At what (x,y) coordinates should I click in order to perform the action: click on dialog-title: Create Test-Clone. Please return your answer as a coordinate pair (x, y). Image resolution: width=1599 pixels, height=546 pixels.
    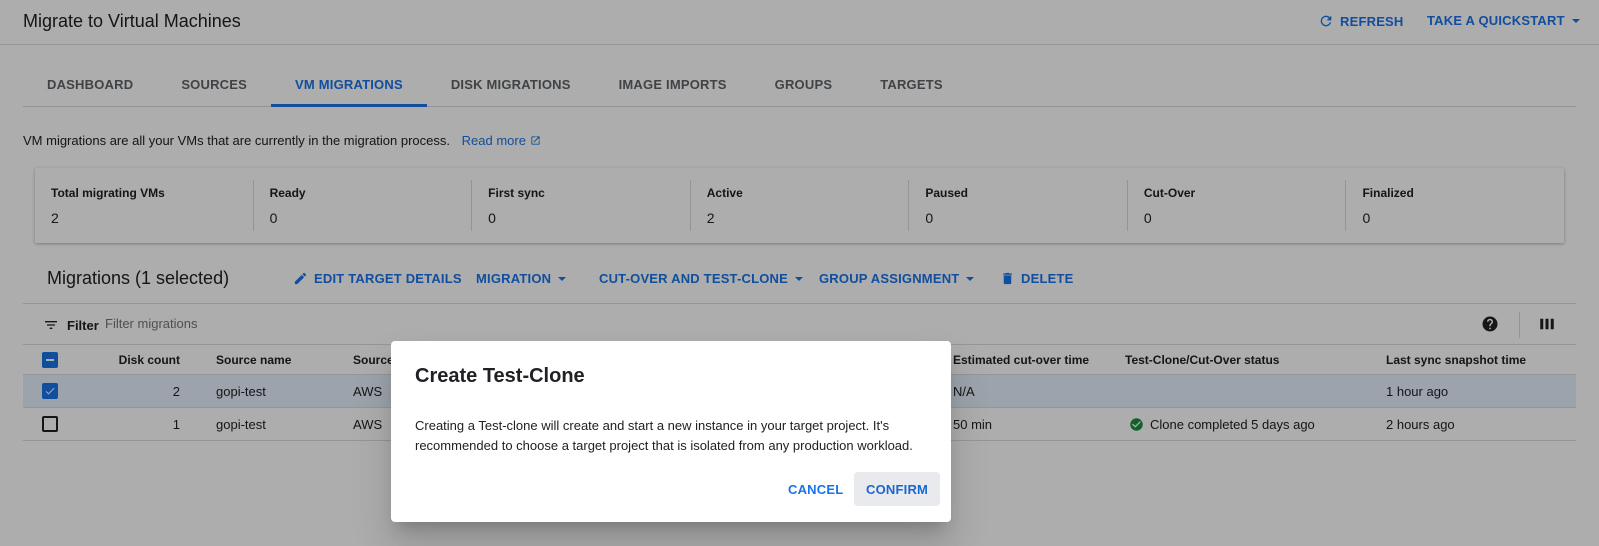
    Looking at the image, I should click on (500, 376).